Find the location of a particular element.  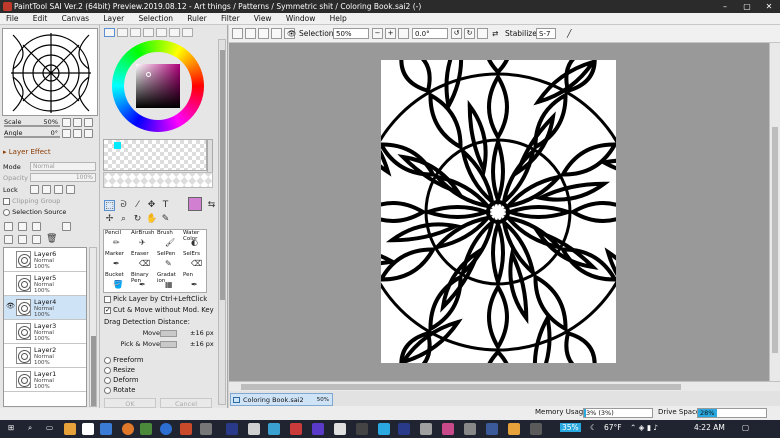

move-distance-row: Move ±16 px is located at coordinates (160, 333).